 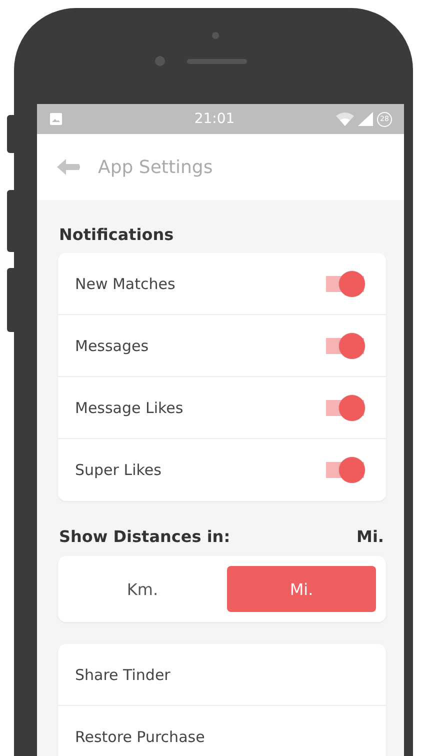 I want to click on setting-label: Message Likes, so click(x=129, y=407).